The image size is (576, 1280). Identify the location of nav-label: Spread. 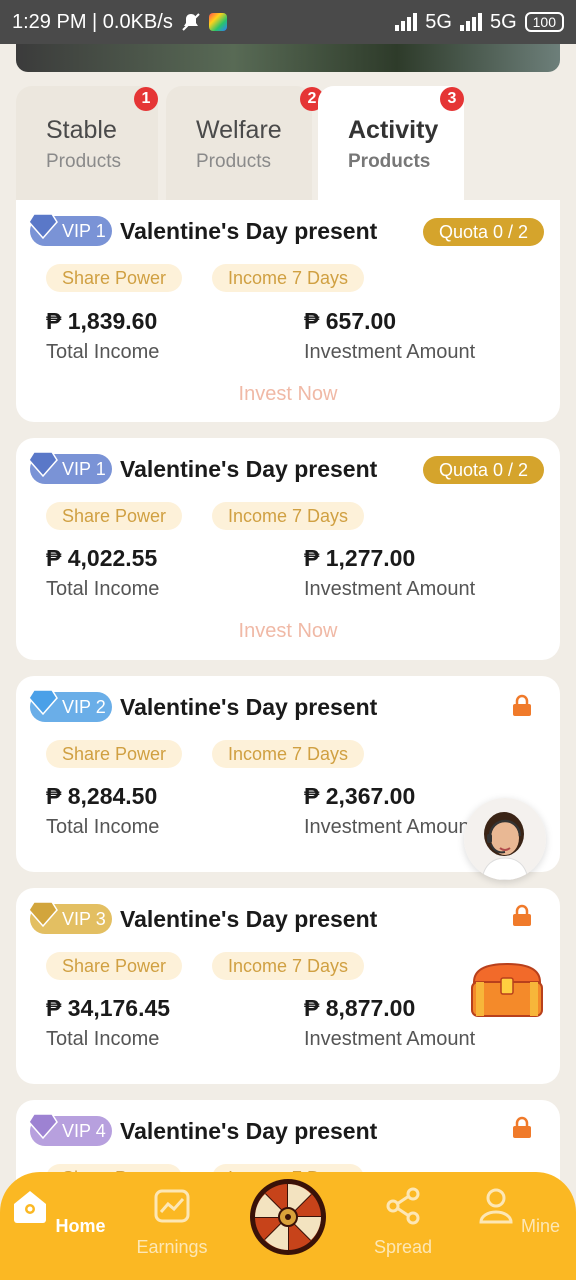
(403, 1247).